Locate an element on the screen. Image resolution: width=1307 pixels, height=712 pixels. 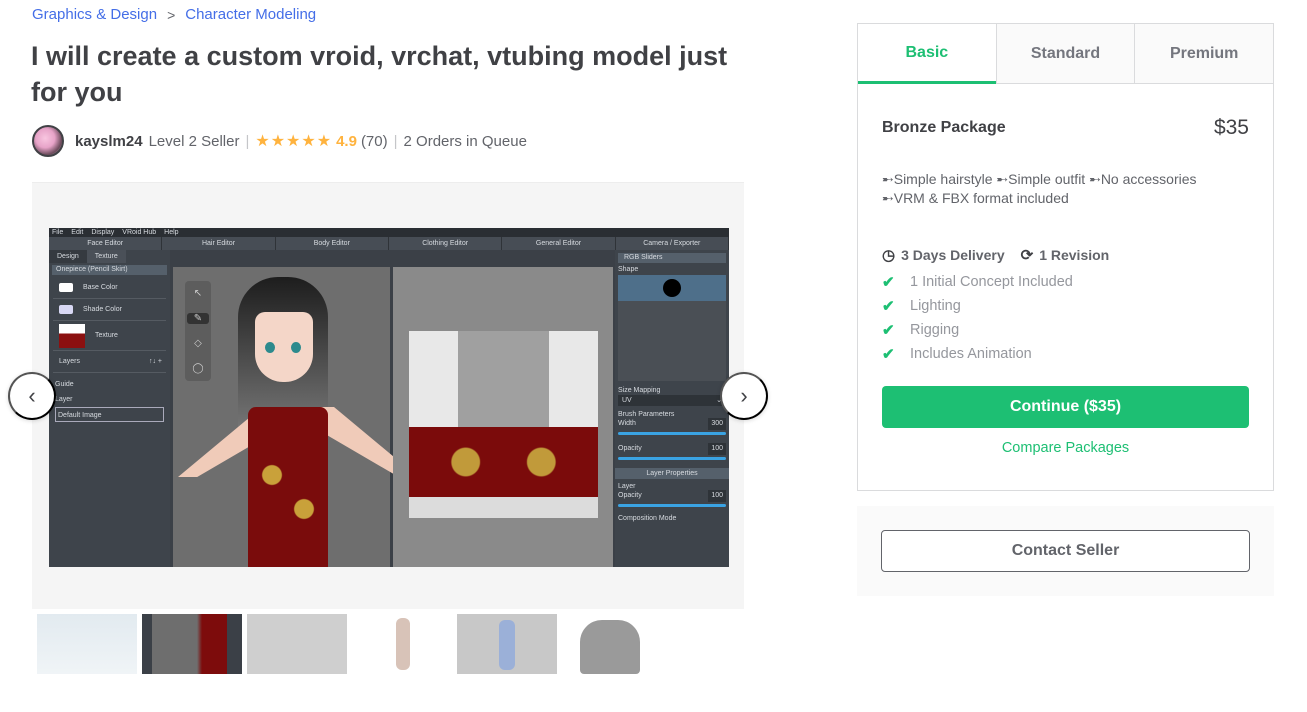
prop-label: Base Color is located at coordinates (100, 287).